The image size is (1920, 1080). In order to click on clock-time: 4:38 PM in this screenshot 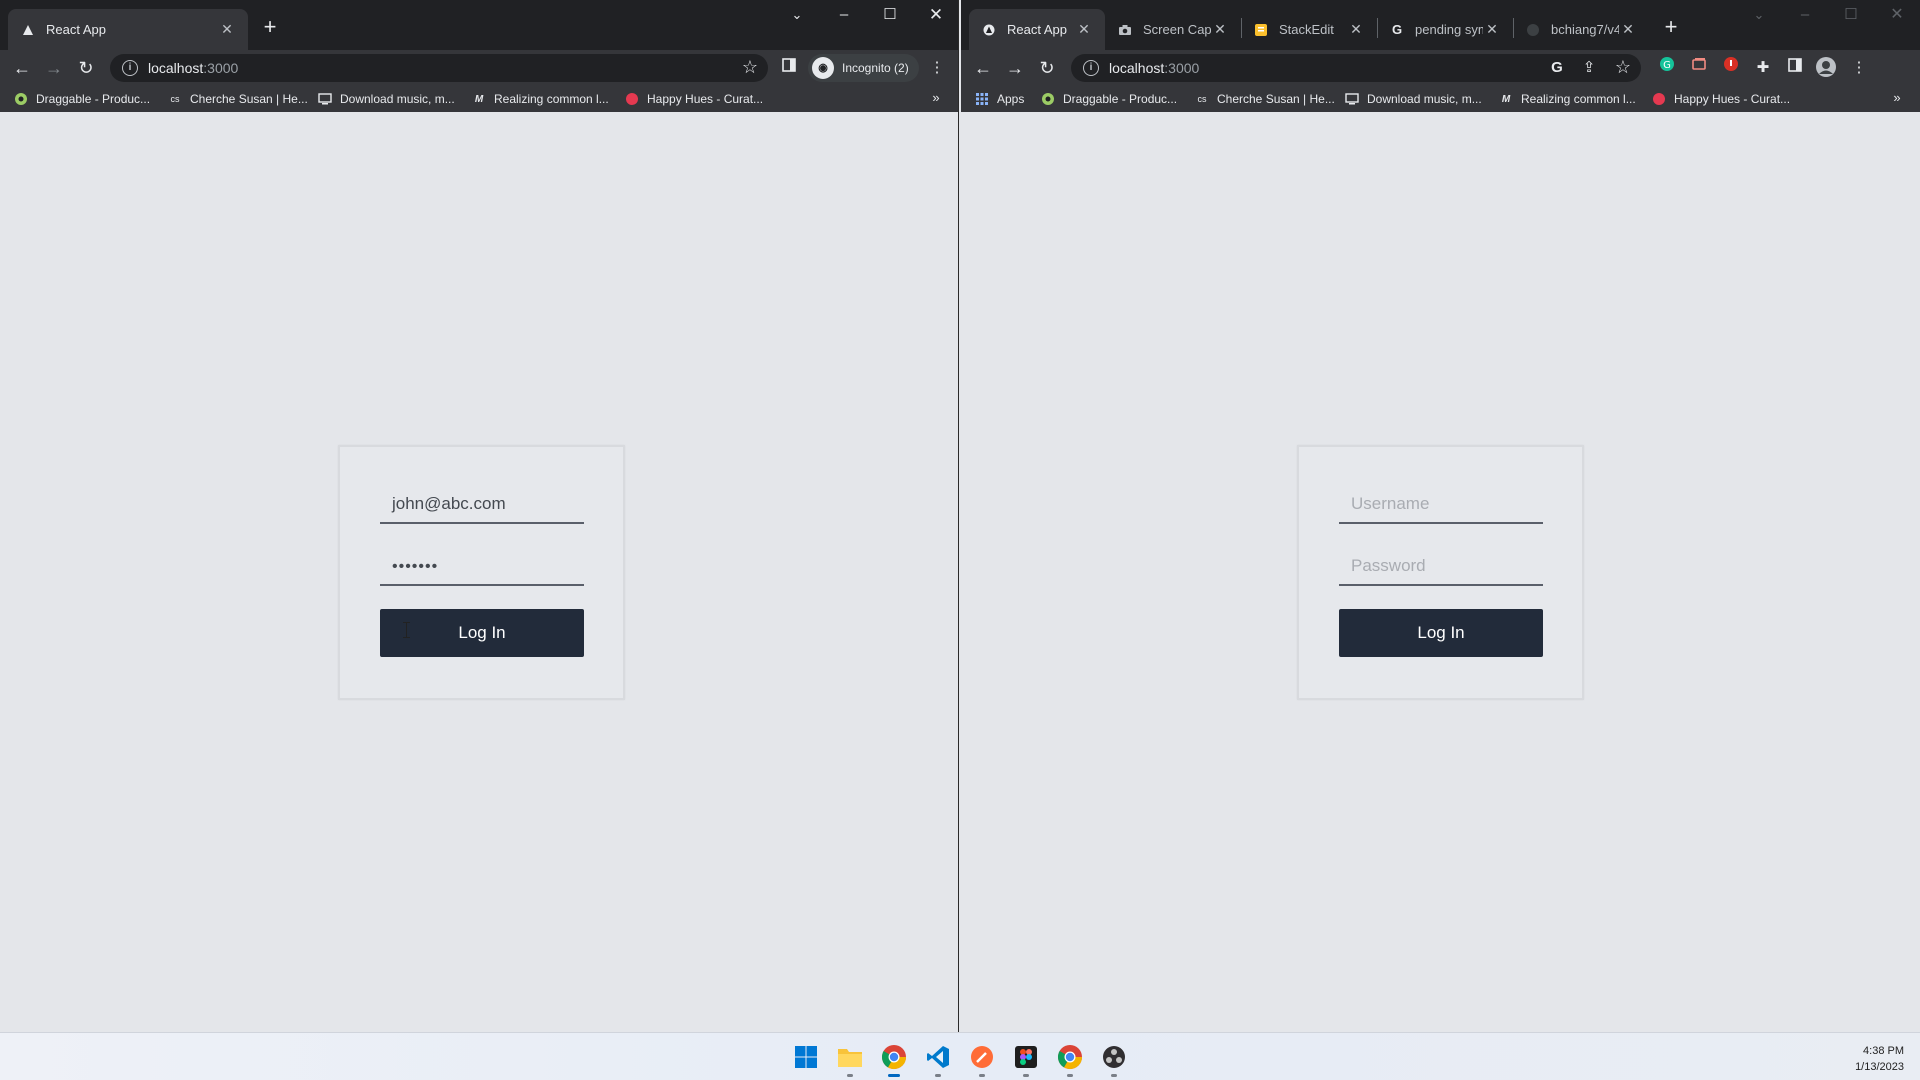, I will do `click(1883, 1051)`.